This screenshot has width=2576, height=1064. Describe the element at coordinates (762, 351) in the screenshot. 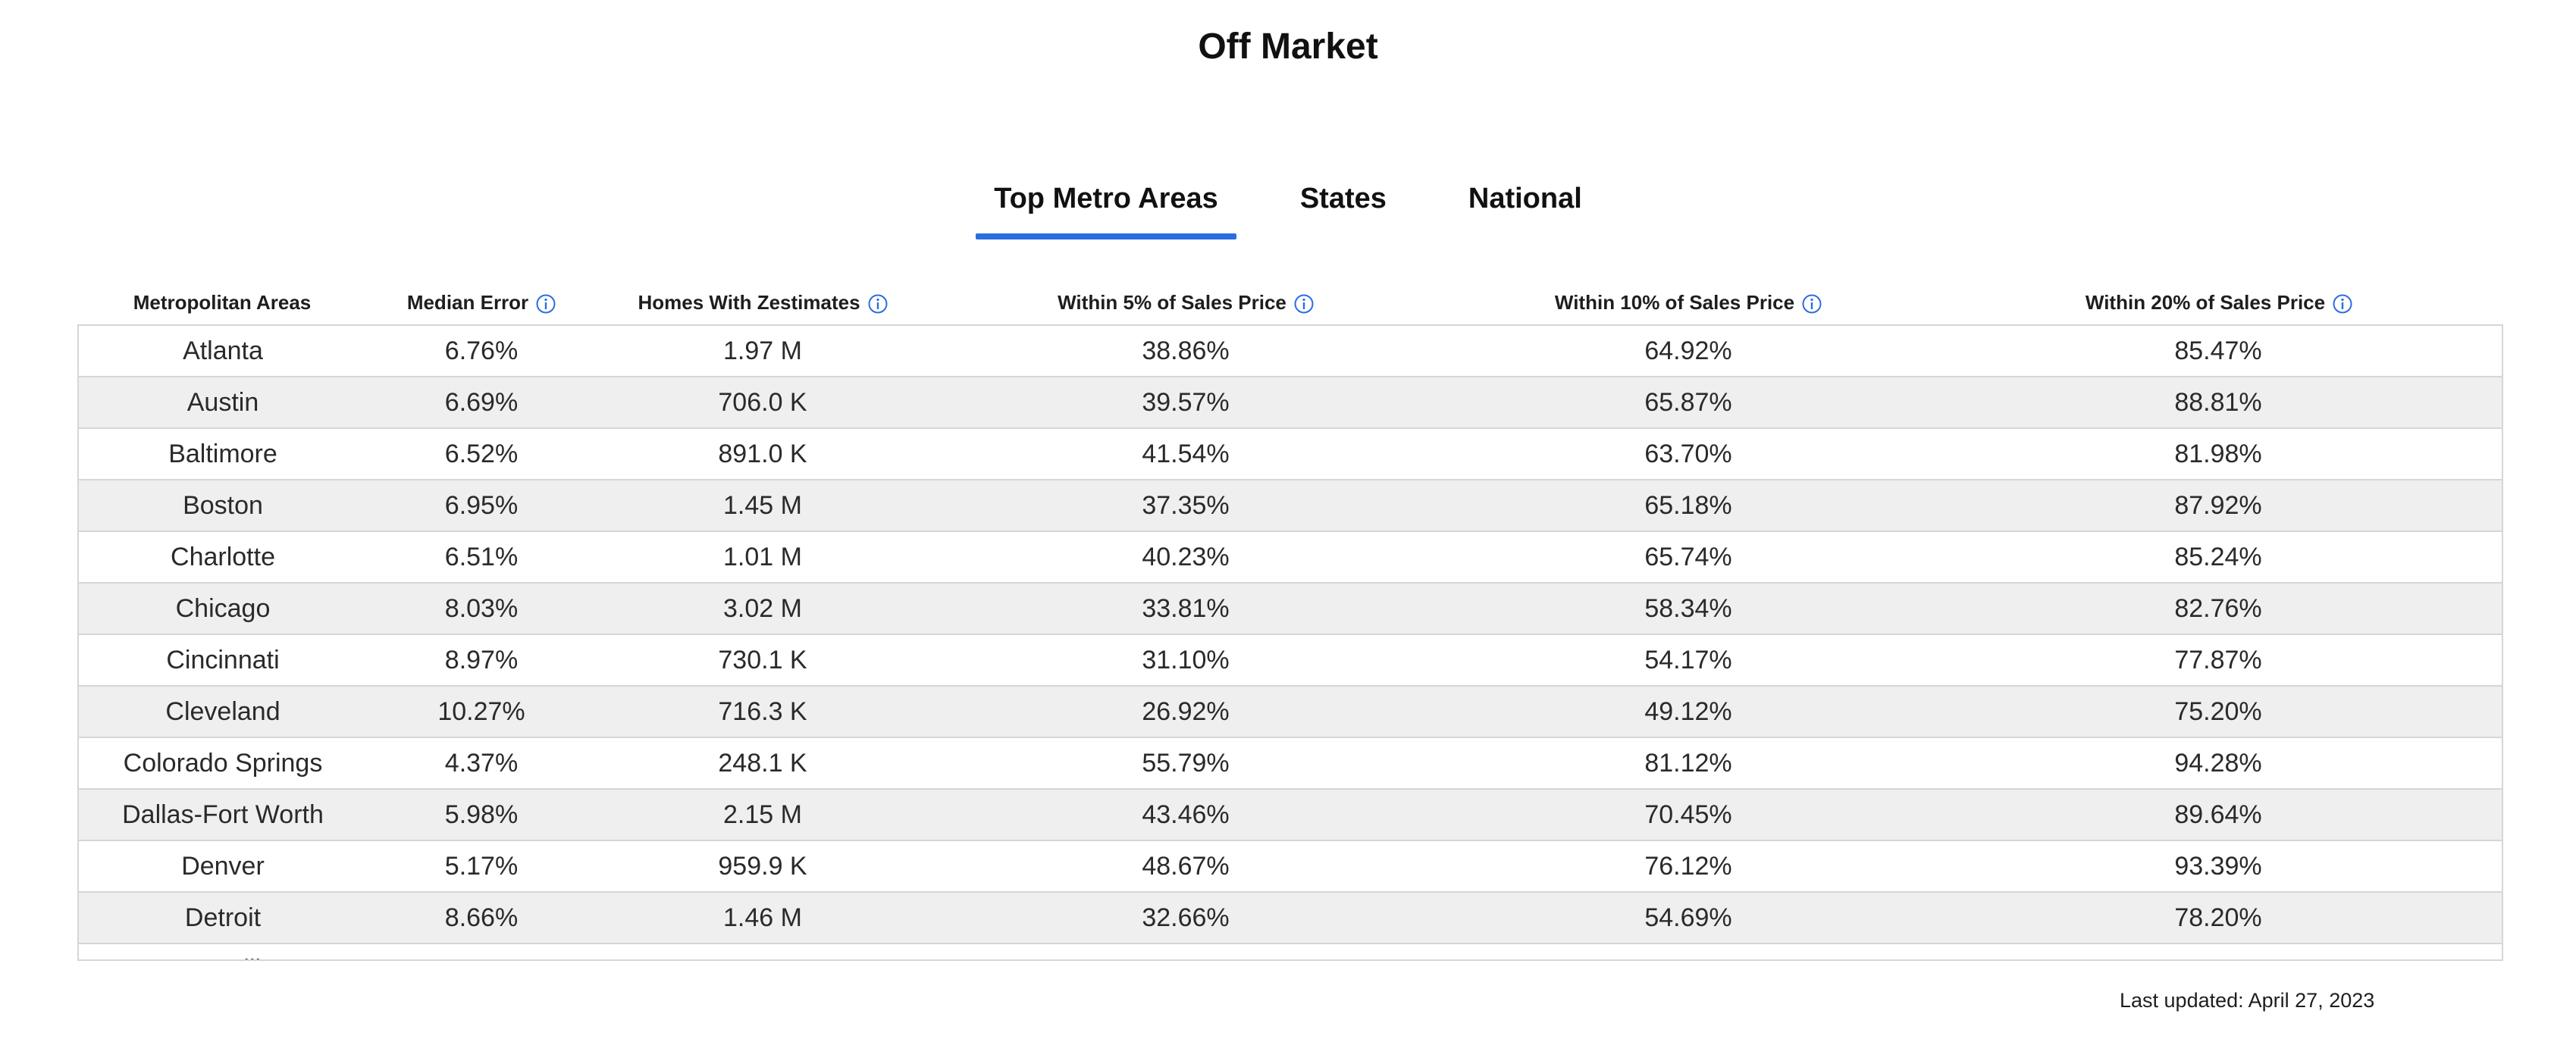

I see `metric-cell: 1.97 M` at that location.